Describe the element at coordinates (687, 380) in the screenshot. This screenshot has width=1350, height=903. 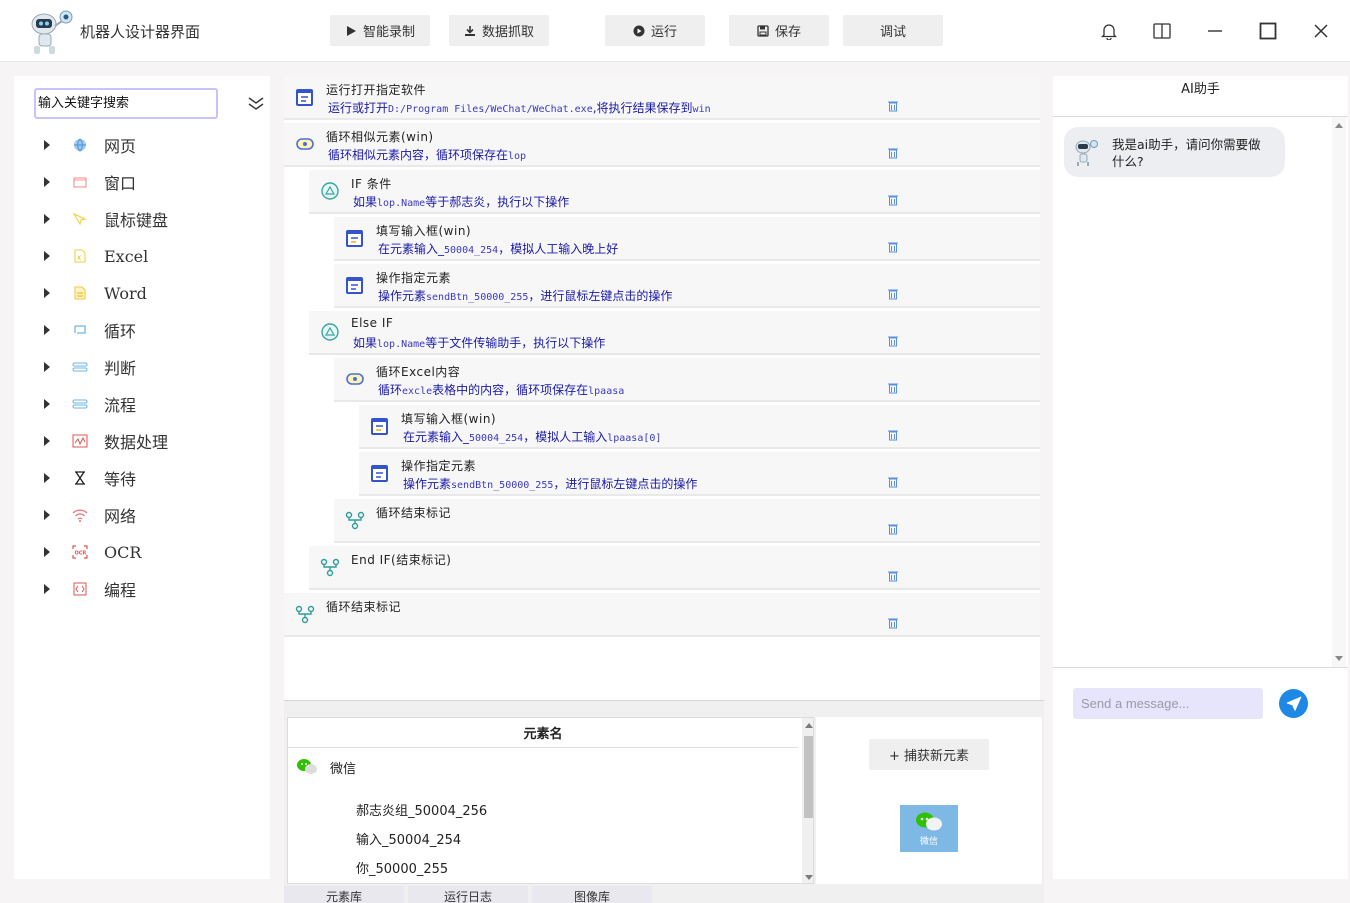
I see `flow-step: 循环Excel内容 循环excle表格中的内容，循环项保存在lpaasa` at that location.